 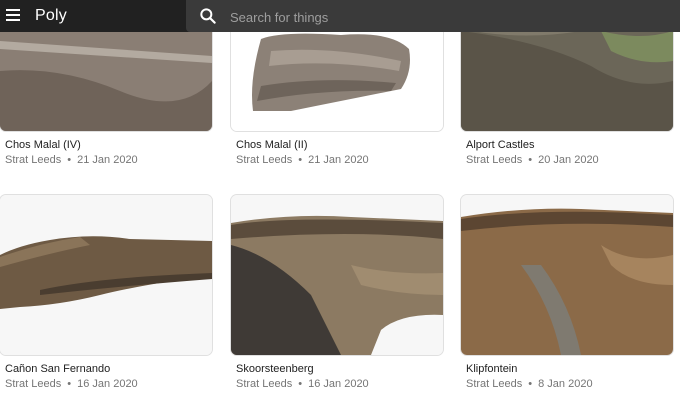 I want to click on model-title: Chos Malal (II), so click(x=272, y=145).